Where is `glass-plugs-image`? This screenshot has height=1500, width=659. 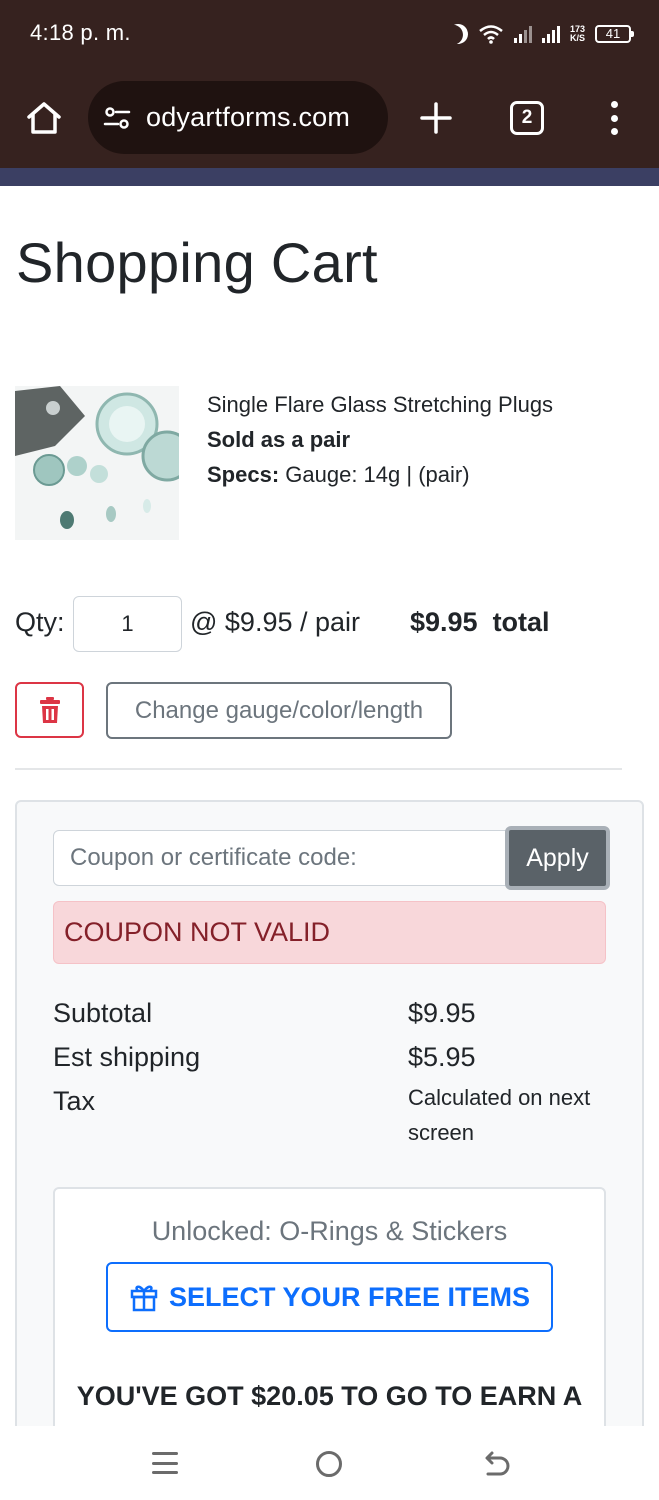
glass-plugs-image is located at coordinates (97, 463).